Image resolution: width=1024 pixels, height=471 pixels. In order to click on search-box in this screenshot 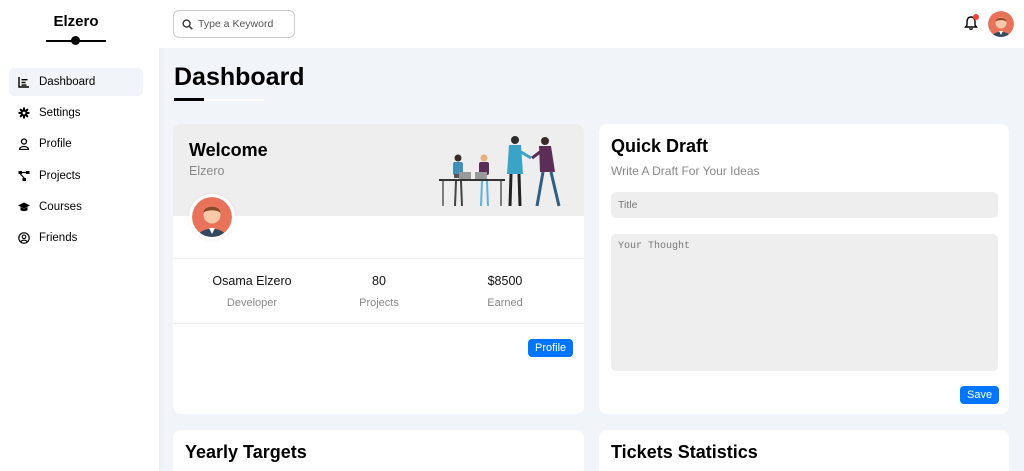, I will do `click(234, 24)`.